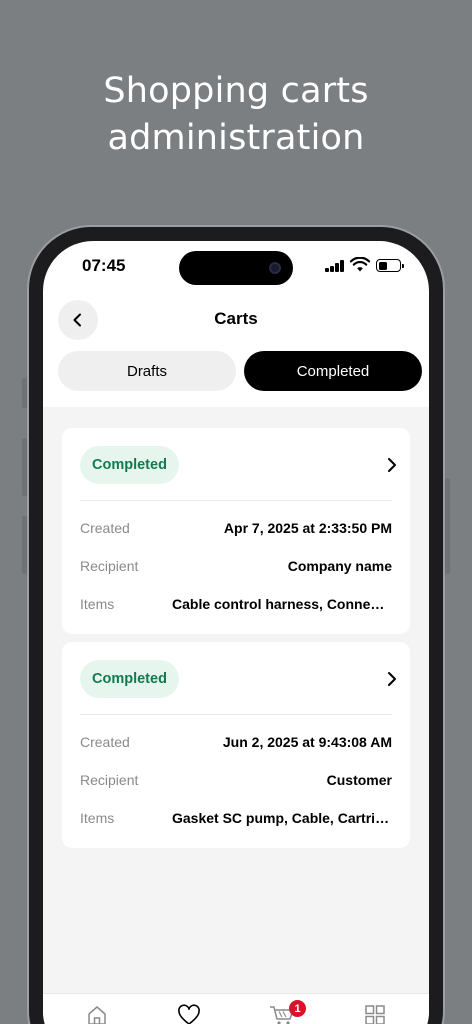 The width and height of the screenshot is (472, 1024). Describe the element at coordinates (307, 742) in the screenshot. I see `created-value: Jun 2, 2025 at 9:43:08 AM` at that location.